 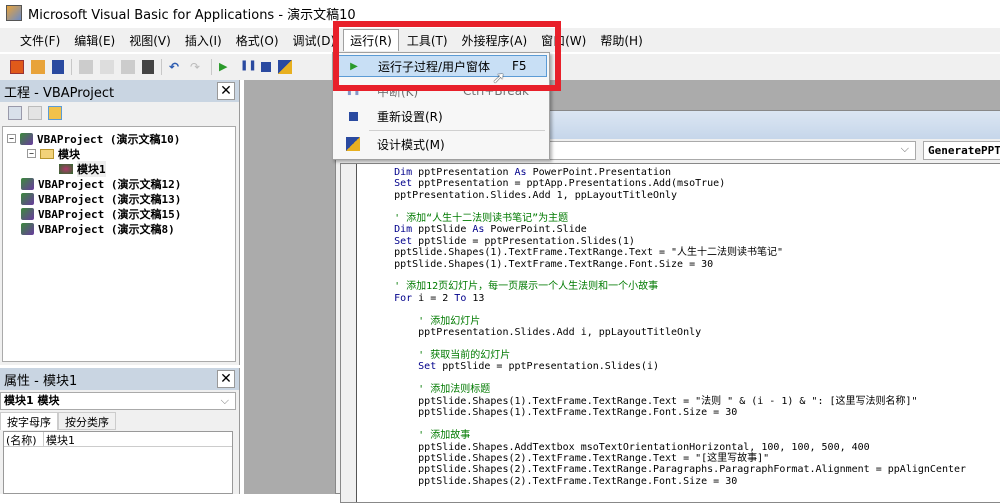 I want to click on property-value: 模块1, so click(x=59, y=439).